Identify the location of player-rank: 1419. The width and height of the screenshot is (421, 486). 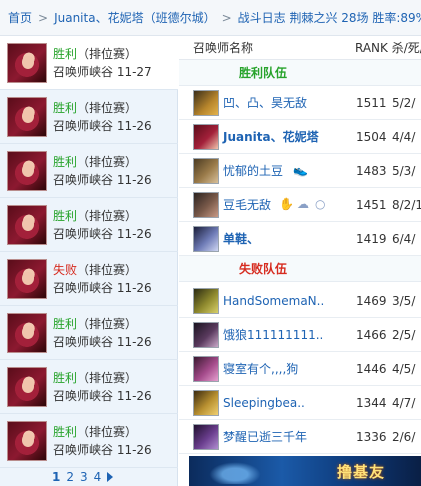
(371, 238).